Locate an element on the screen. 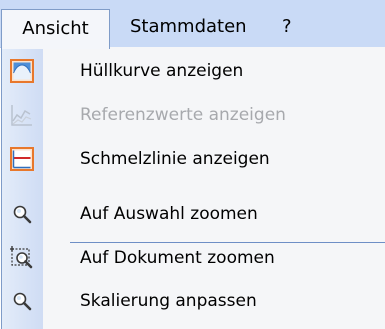 This screenshot has height=329, width=385. menu-item-auf-dokument-zoomen: Auf Dokument zoomen is located at coordinates (193, 259).